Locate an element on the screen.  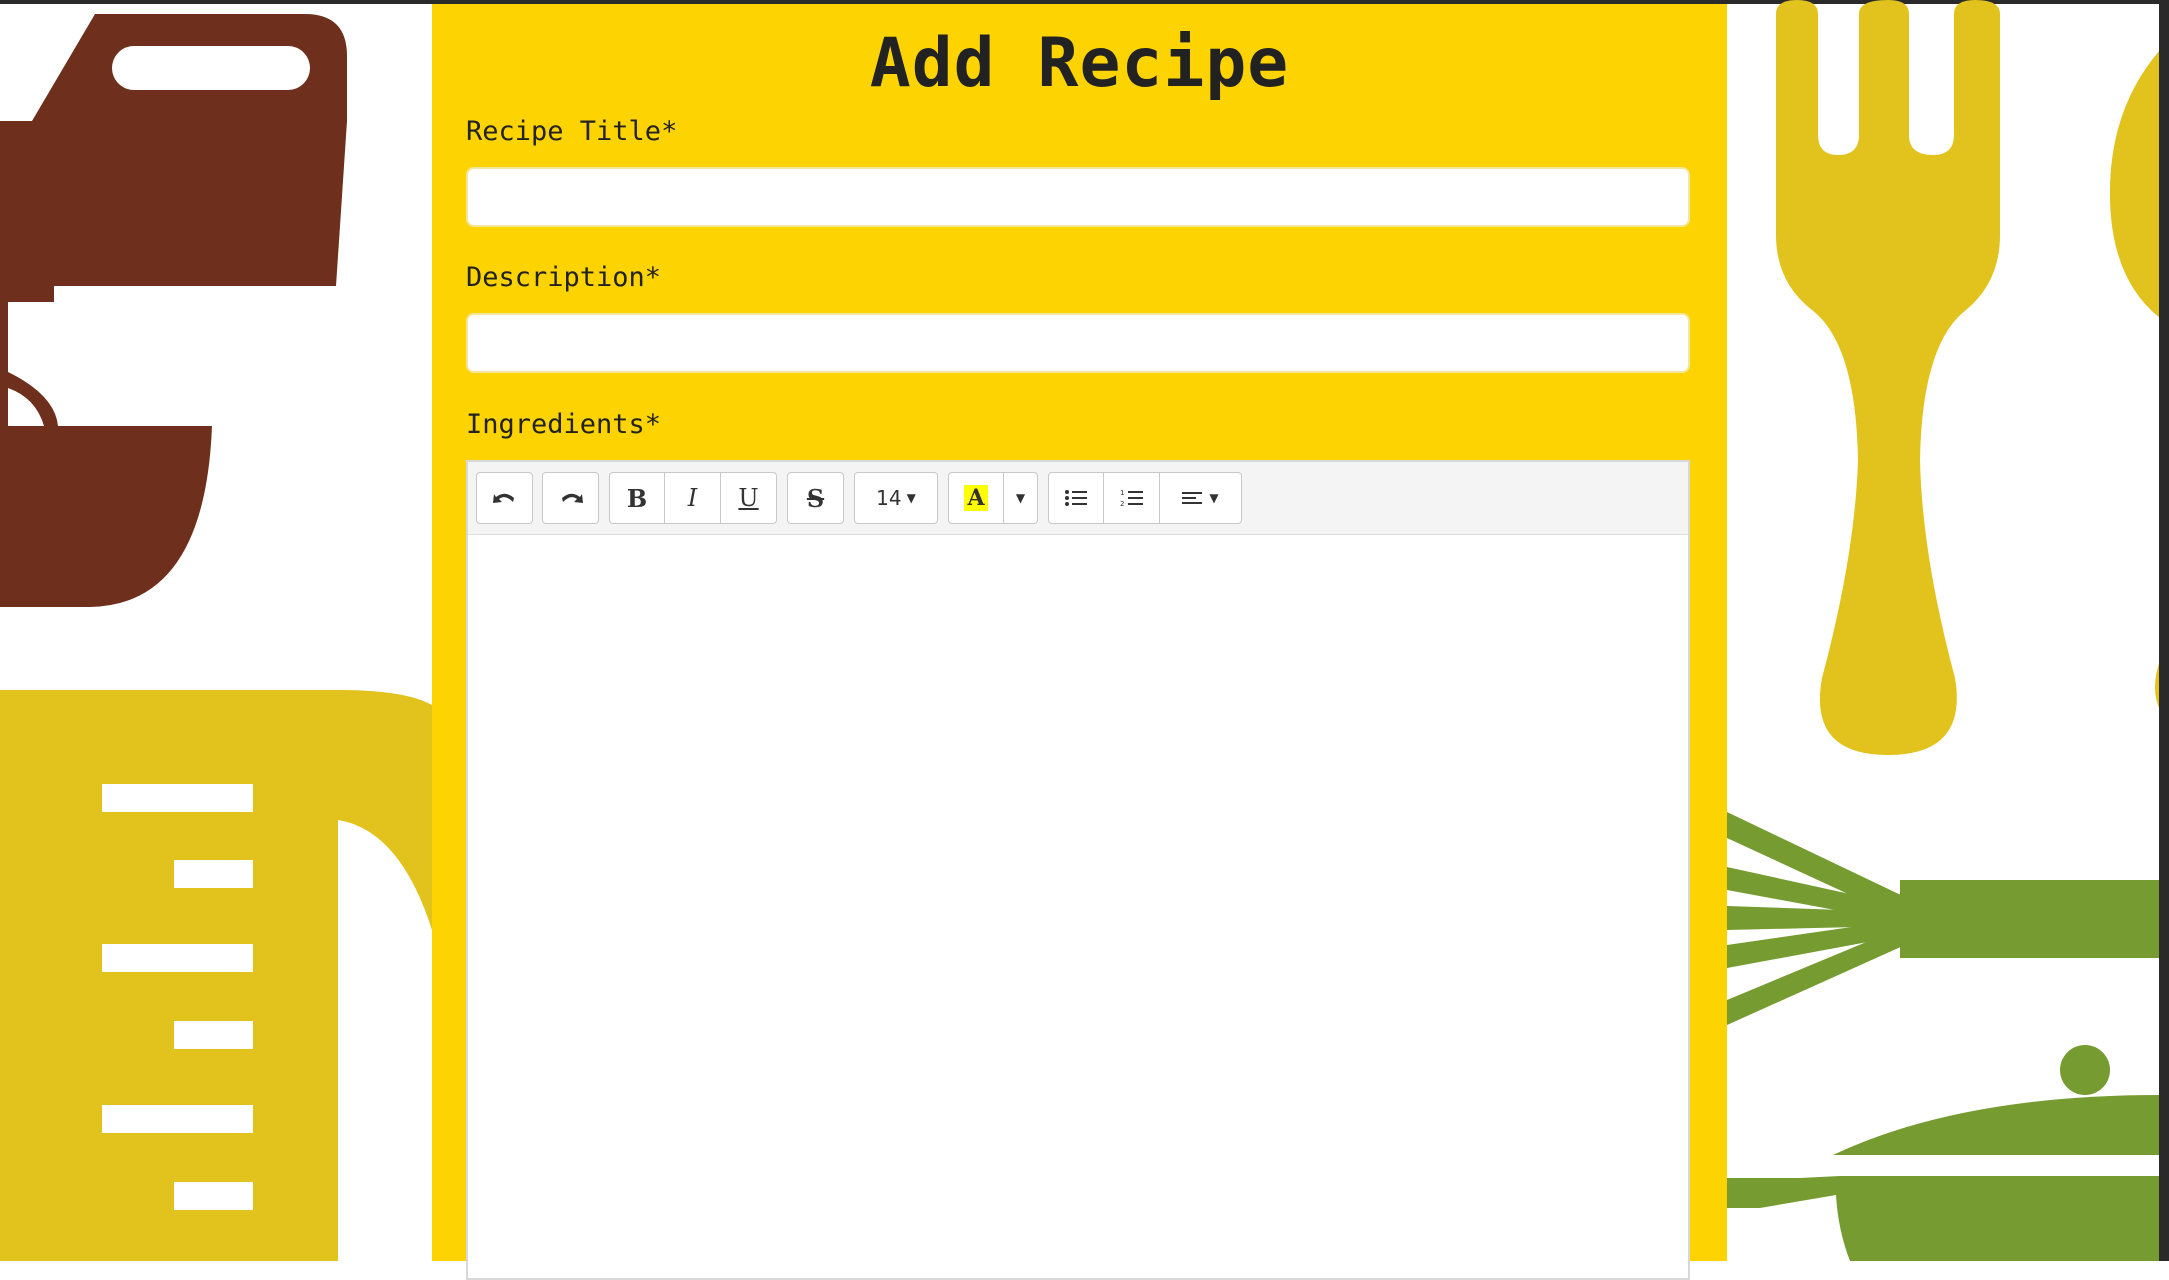
description-input is located at coordinates (1078, 343).